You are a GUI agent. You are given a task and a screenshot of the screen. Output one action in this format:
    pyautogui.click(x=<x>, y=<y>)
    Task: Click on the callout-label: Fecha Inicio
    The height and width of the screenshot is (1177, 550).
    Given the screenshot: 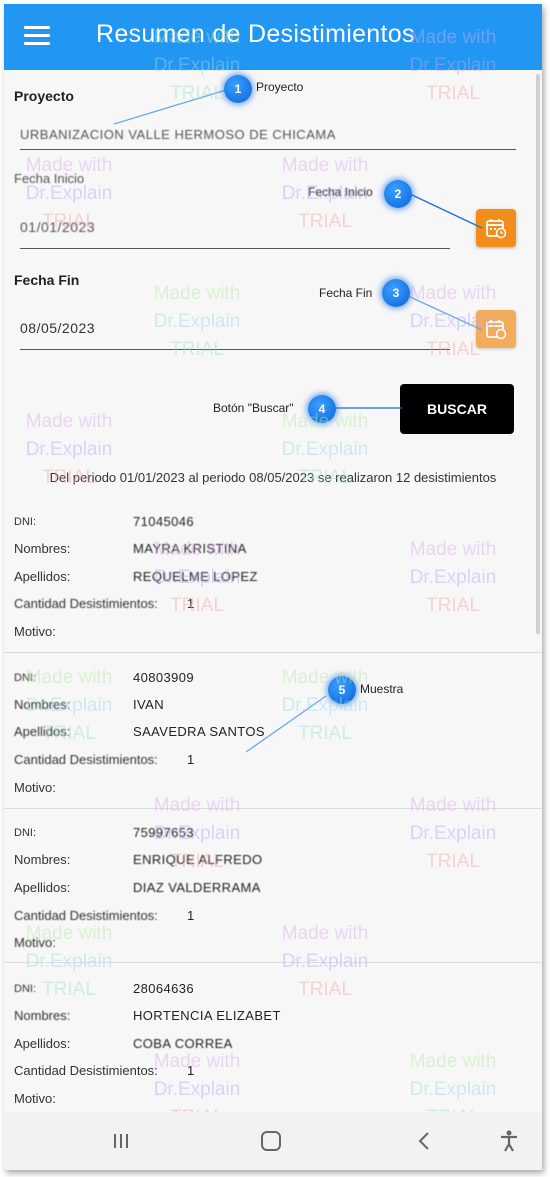 What is the action you would take?
    pyautogui.click(x=340, y=192)
    